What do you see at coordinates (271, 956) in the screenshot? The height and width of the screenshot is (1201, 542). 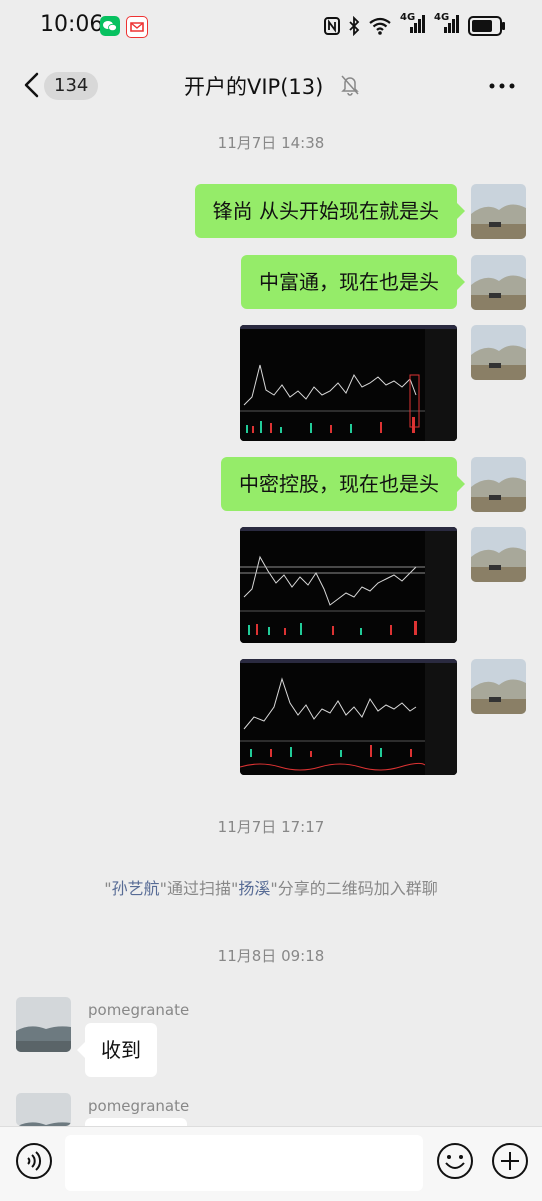 I see `timestamp: 11月8日 09:18` at bounding box center [271, 956].